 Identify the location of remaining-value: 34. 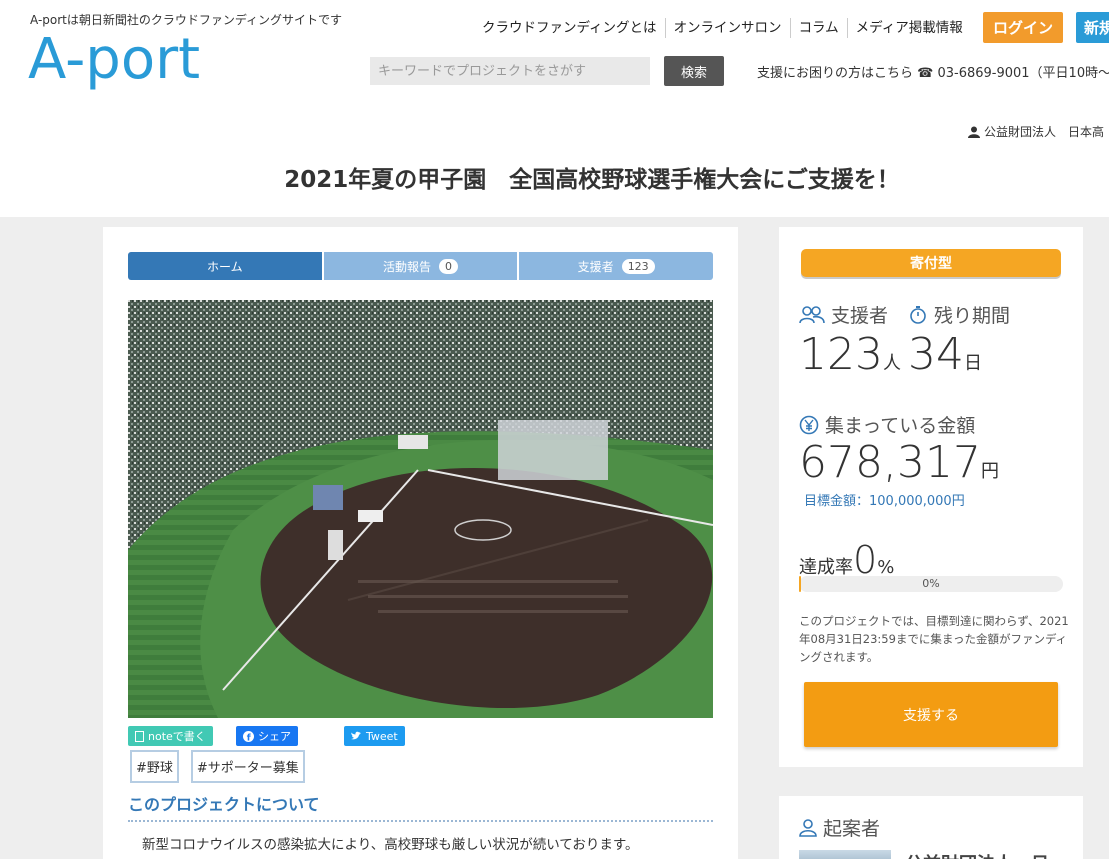
(936, 354).